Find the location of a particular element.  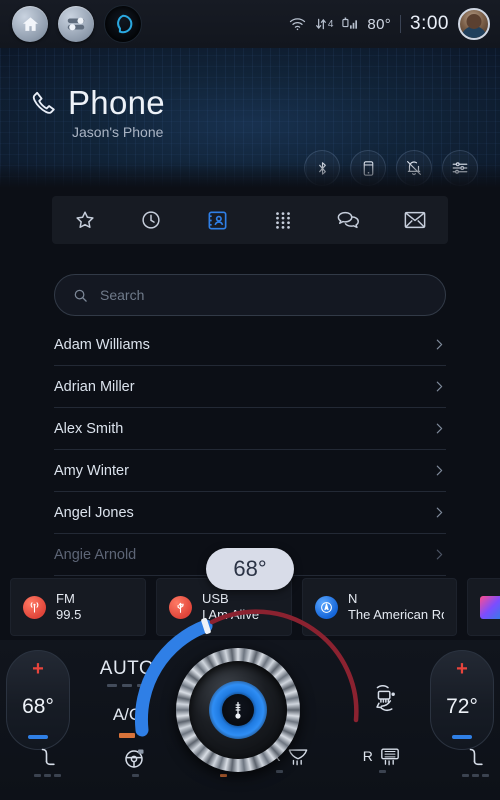

tab-favorites is located at coordinates (85, 220).